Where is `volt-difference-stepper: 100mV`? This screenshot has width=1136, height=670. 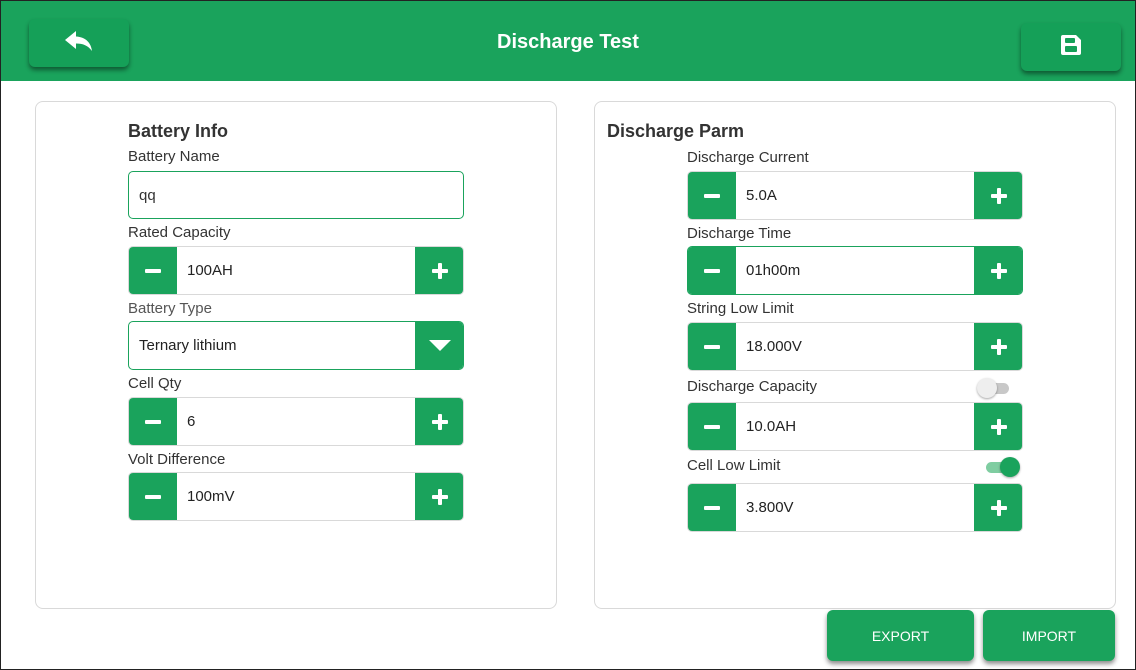 volt-difference-stepper: 100mV is located at coordinates (296, 496).